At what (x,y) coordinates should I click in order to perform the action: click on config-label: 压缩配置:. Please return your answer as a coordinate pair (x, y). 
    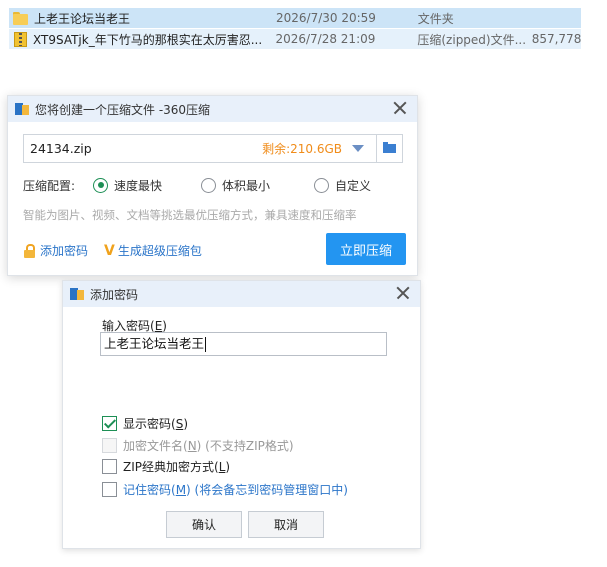
    Looking at the image, I should click on (49, 185).